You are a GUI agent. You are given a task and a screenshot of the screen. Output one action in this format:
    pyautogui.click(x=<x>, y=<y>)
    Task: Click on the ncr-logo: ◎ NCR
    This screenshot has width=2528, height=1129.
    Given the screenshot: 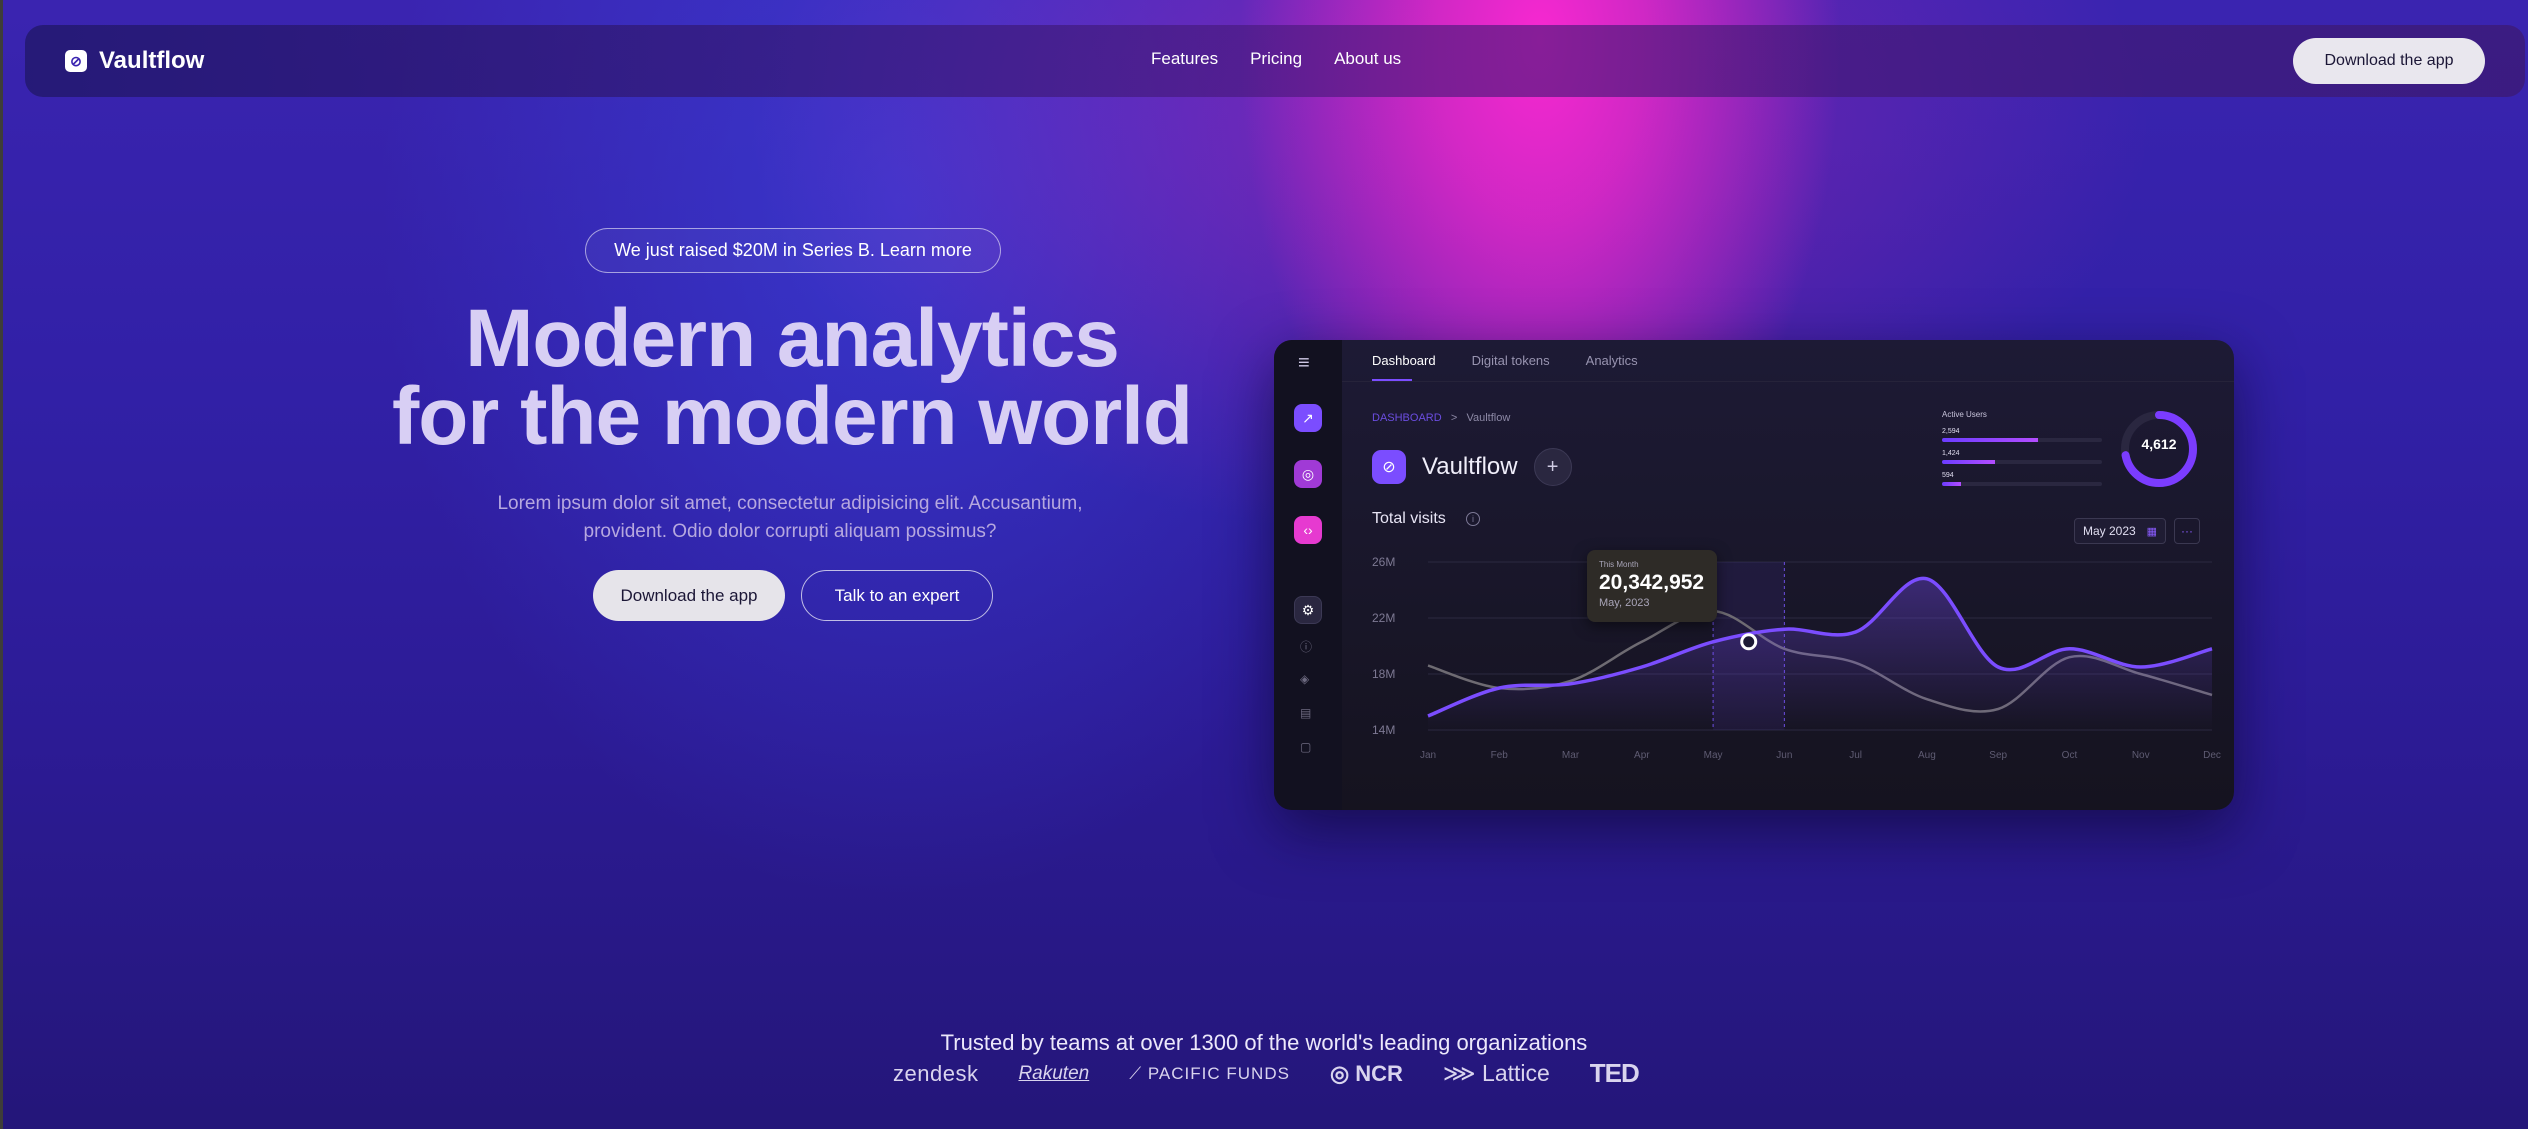 What is the action you would take?
    pyautogui.click(x=1366, y=1073)
    